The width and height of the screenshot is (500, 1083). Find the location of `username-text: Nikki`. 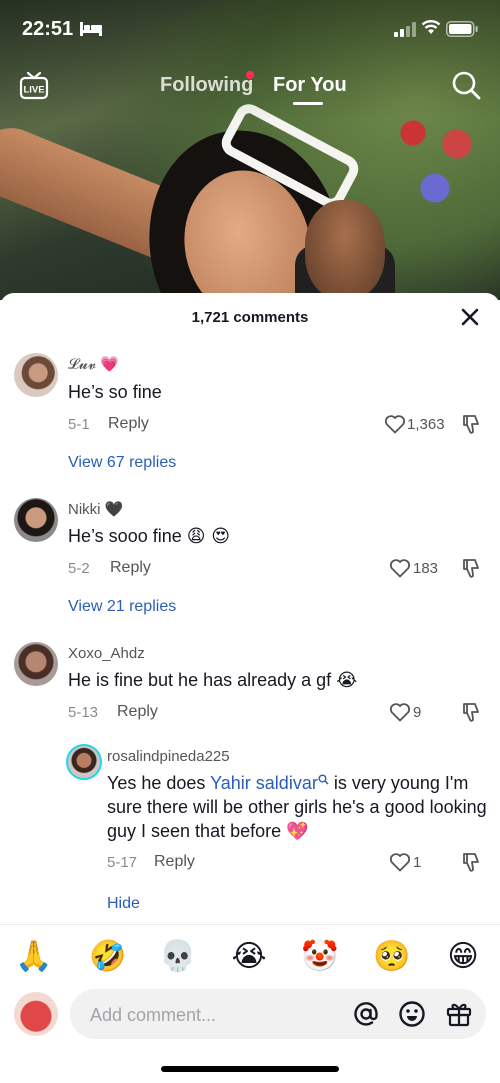

username-text: Nikki is located at coordinates (84, 509).